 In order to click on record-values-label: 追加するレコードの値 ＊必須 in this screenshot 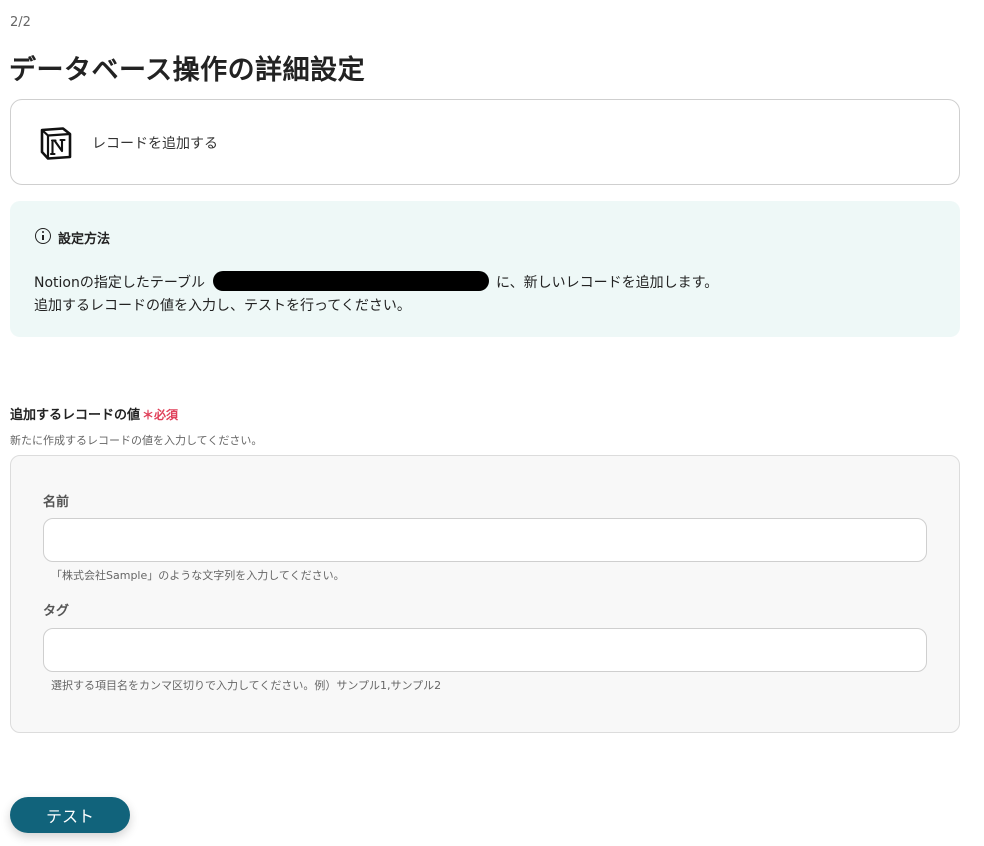, I will do `click(94, 413)`.